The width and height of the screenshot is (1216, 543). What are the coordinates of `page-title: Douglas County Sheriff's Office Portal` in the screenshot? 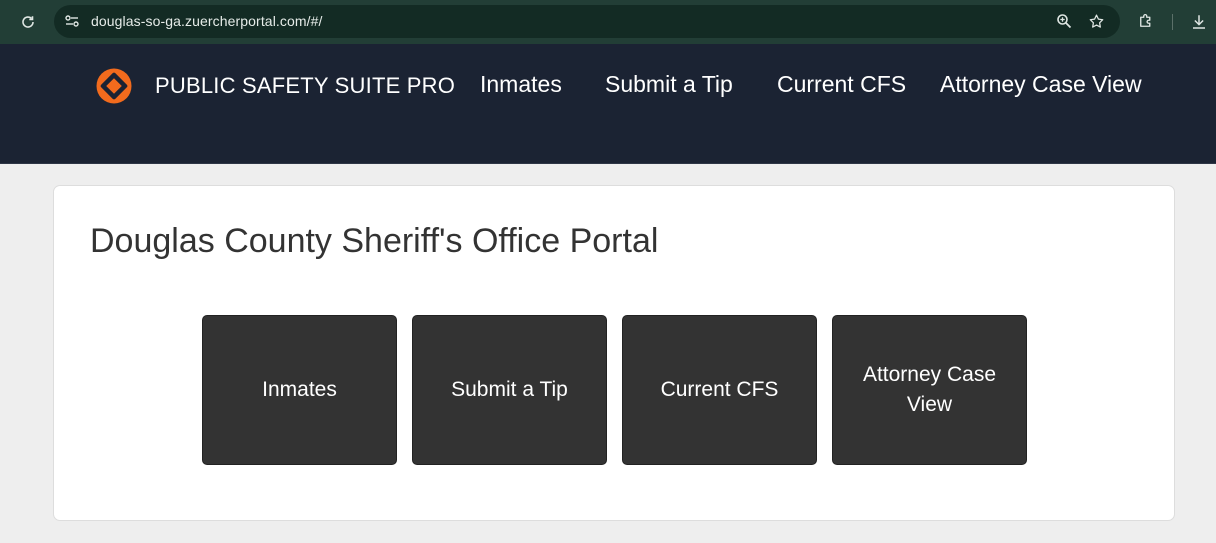 It's located at (374, 241).